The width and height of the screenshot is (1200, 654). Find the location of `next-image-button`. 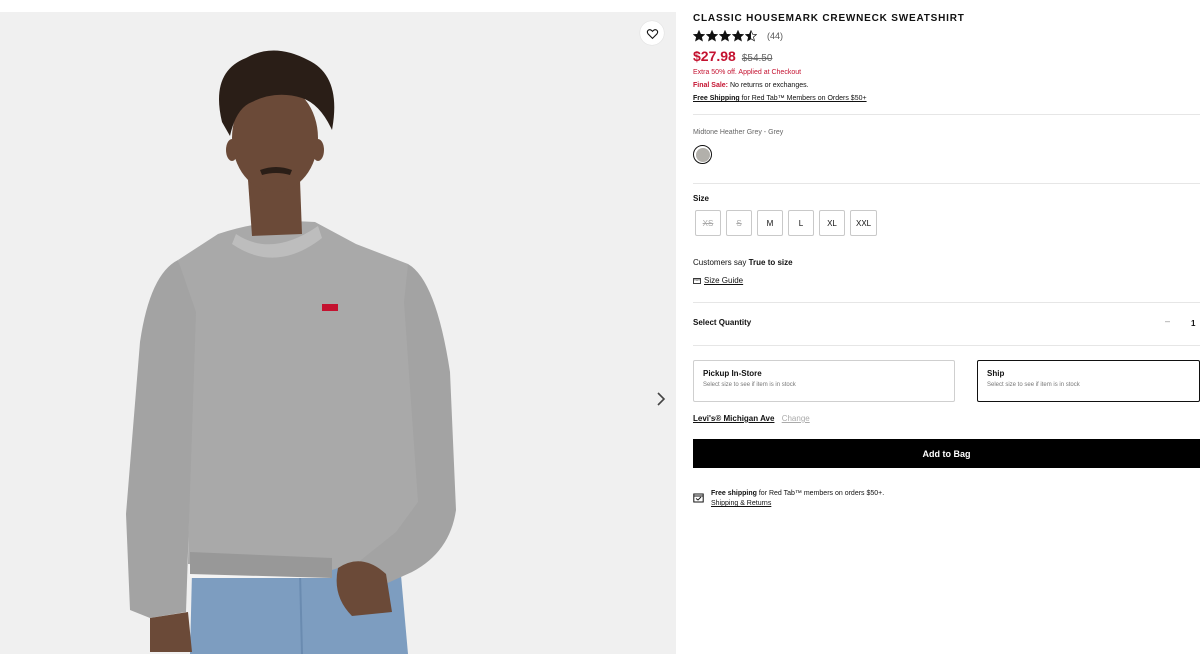

next-image-button is located at coordinates (661, 399).